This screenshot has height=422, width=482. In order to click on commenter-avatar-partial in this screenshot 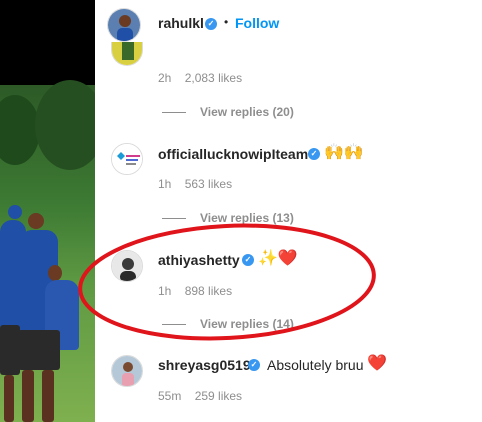, I will do `click(127, 54)`.